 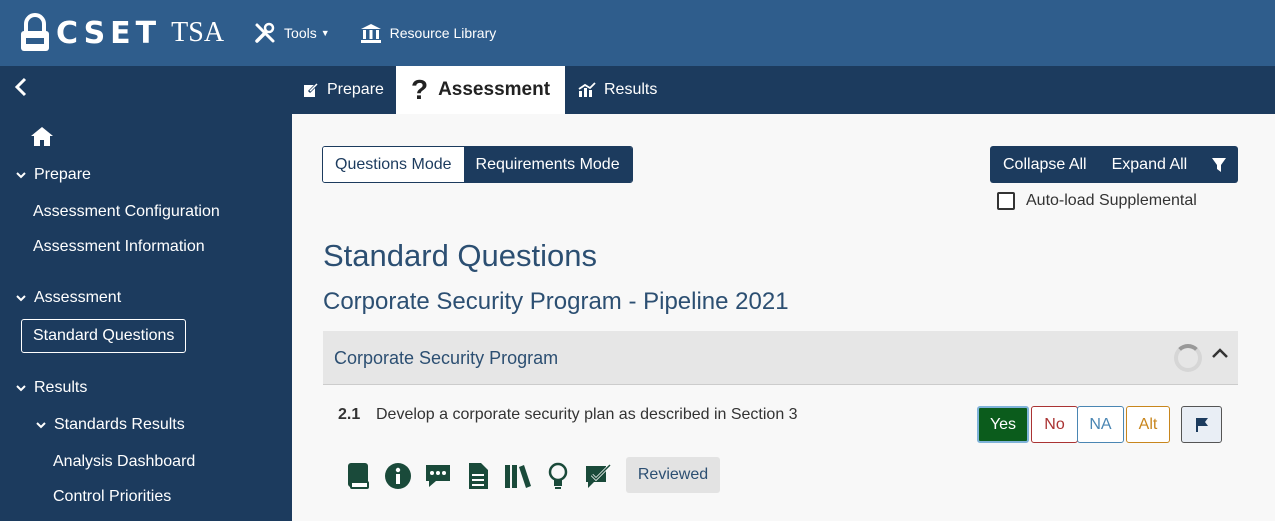 I want to click on sidebar-item-assessment-information: Assessment Information, so click(x=119, y=247).